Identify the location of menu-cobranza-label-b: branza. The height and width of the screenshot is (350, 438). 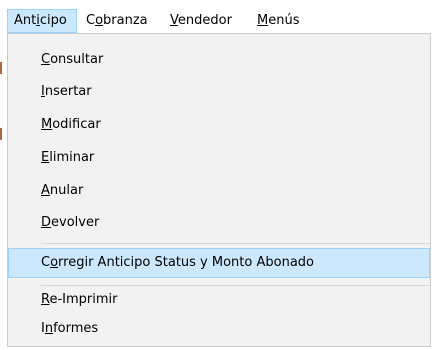
(125, 20).